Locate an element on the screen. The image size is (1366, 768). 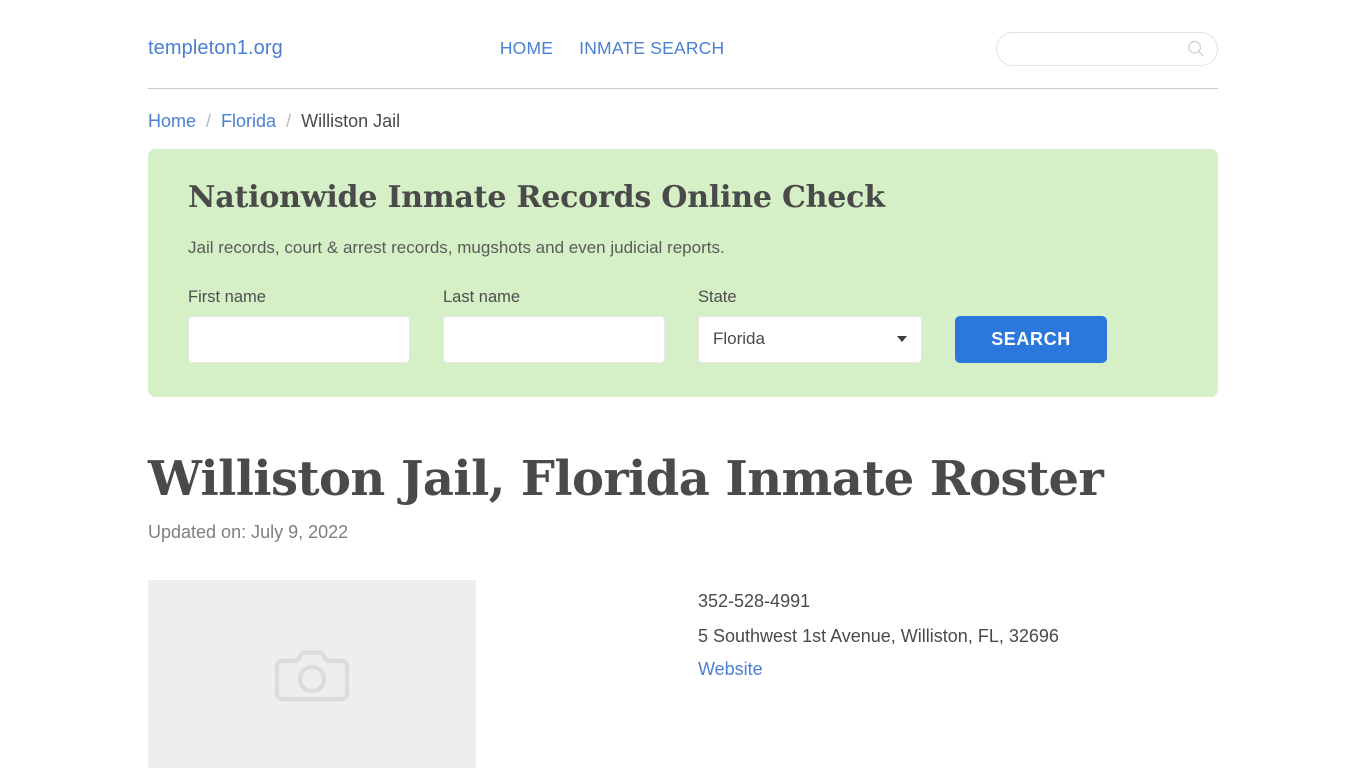
state-select-value: Florida is located at coordinates (739, 338).